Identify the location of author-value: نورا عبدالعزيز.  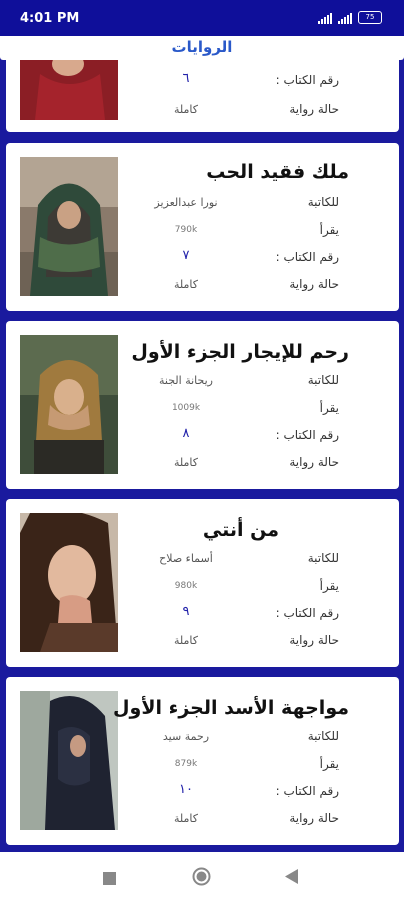
(186, 202).